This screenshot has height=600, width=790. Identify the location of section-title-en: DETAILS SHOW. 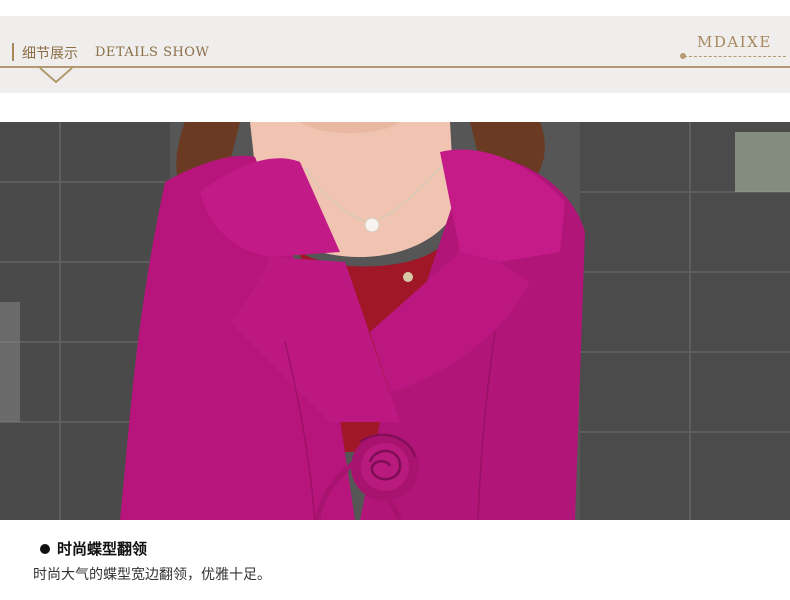
(152, 52).